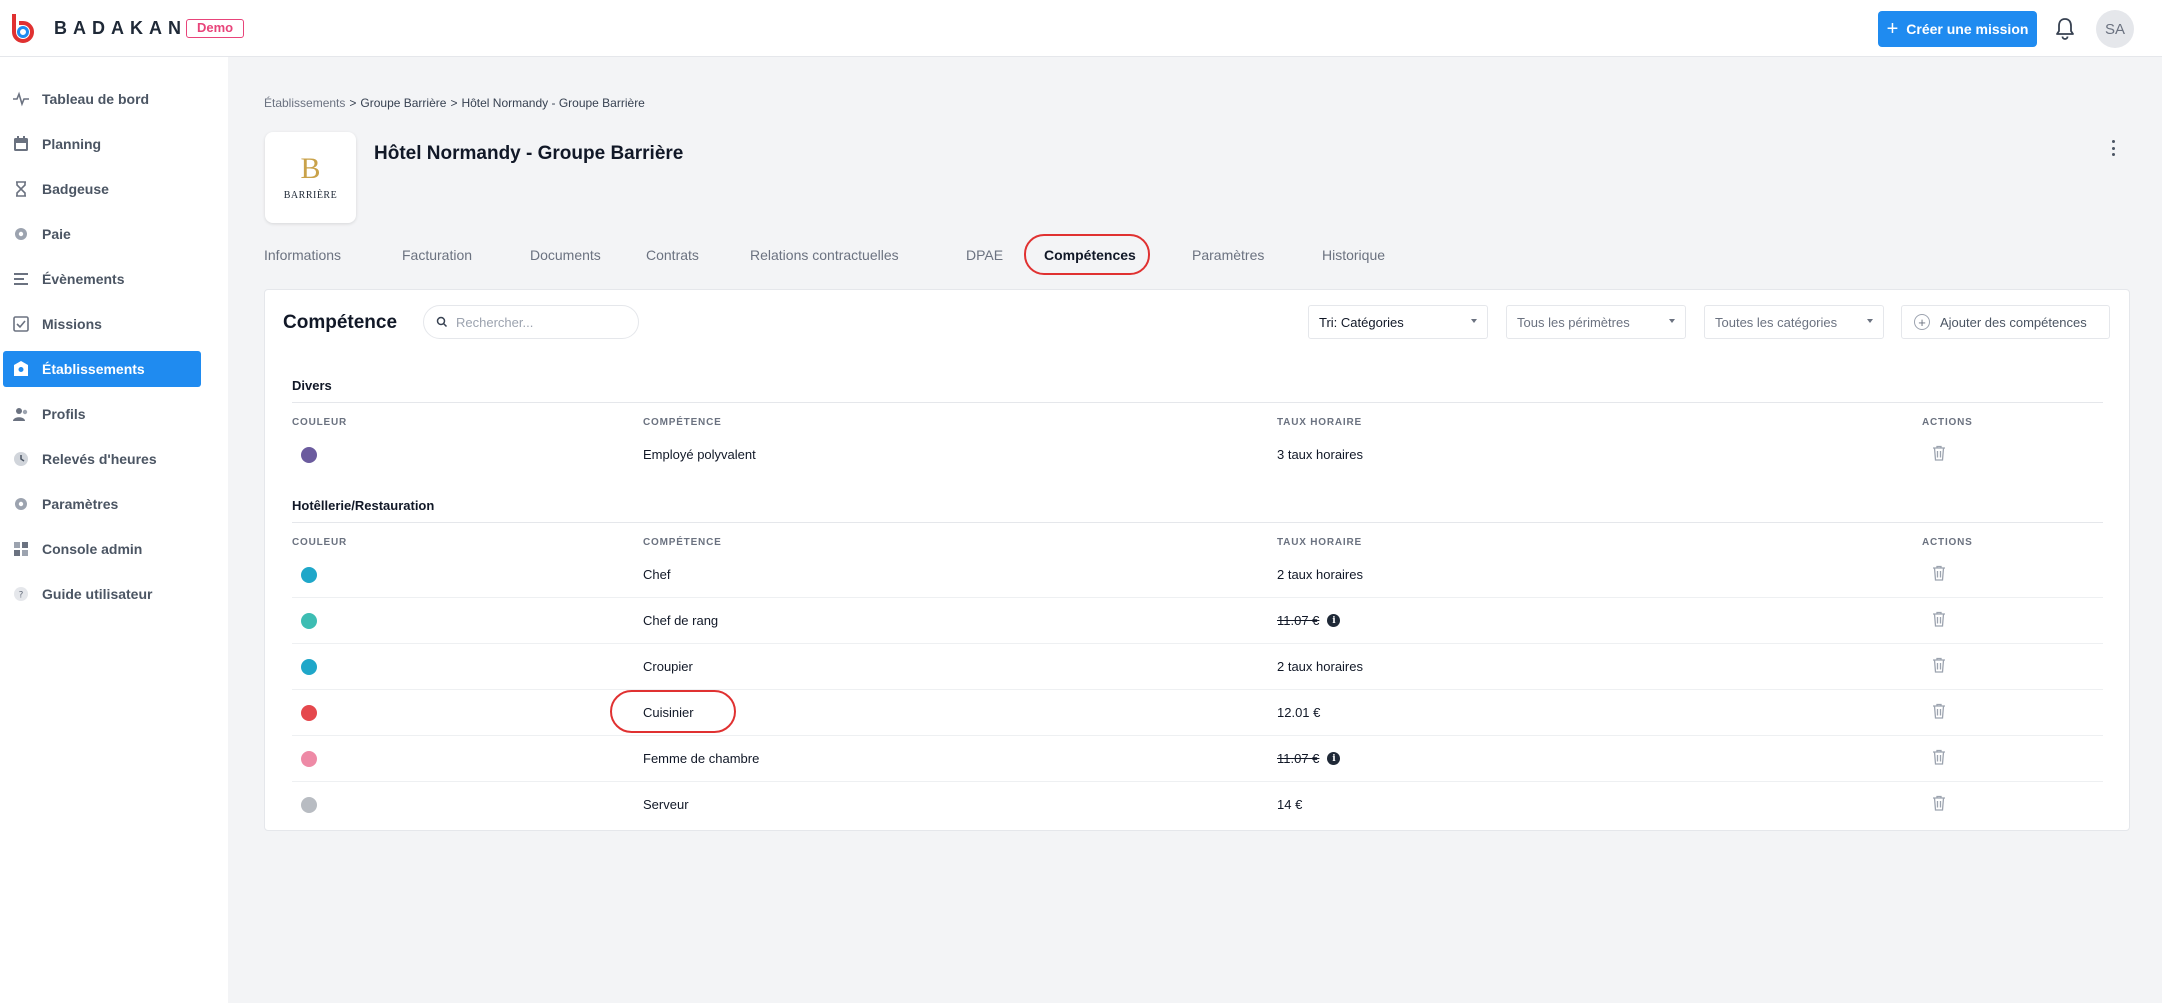  What do you see at coordinates (102, 324) in the screenshot?
I see `sidebar-item-missions: Missions` at bounding box center [102, 324].